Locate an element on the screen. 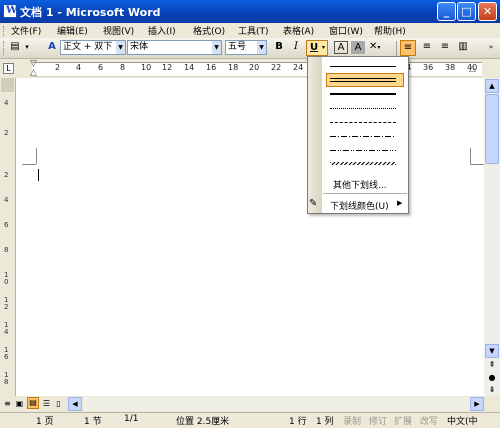  distributed-button: ▥ is located at coordinates (463, 48).